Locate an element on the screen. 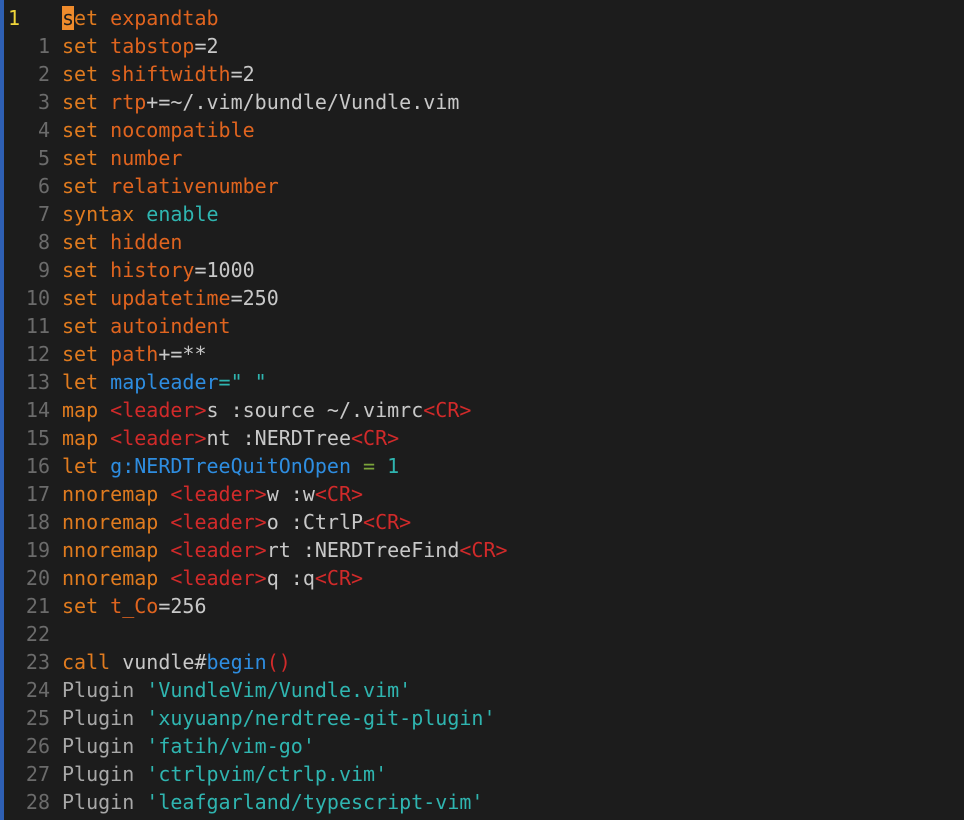 The width and height of the screenshot is (964, 820). line-code: map <leader>nt :NERDTree<CR> is located at coordinates (227, 438).